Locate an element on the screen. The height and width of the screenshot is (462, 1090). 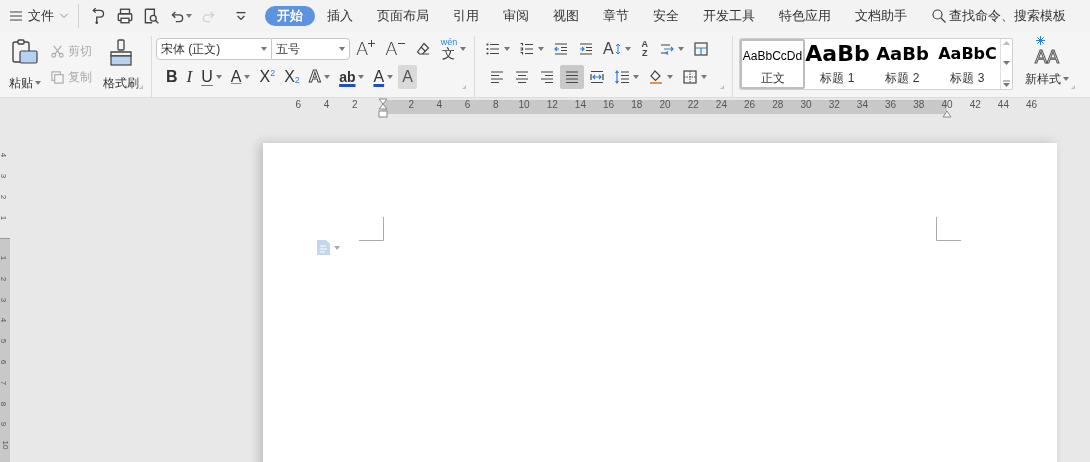
ribbon-tab: 页面布局 is located at coordinates (403, 16).